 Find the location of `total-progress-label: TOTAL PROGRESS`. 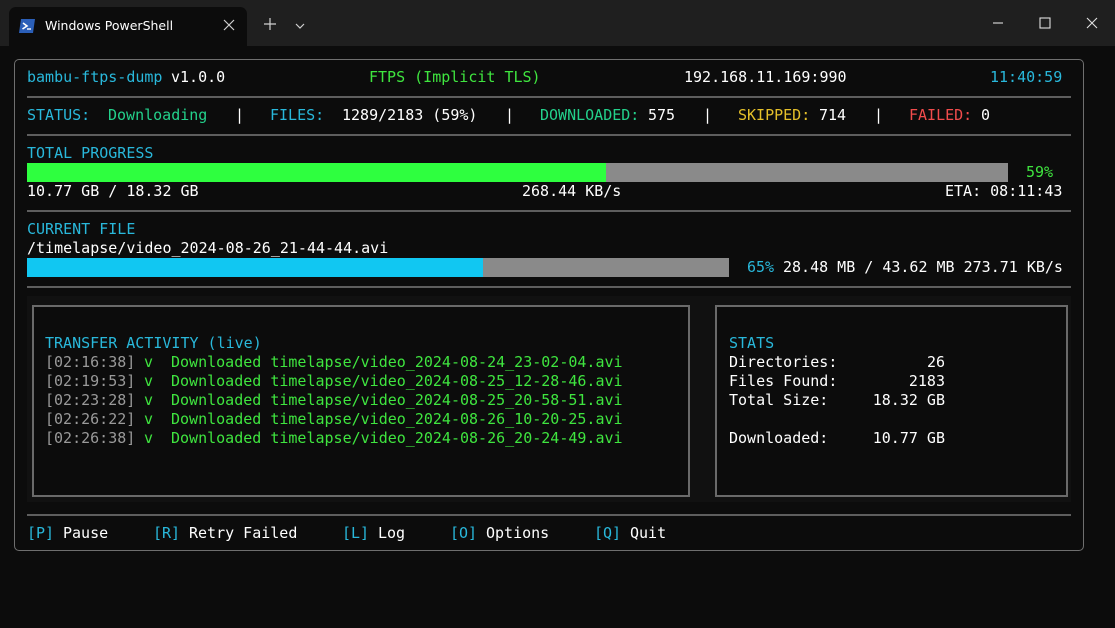

total-progress-label: TOTAL PROGRESS is located at coordinates (90, 153).